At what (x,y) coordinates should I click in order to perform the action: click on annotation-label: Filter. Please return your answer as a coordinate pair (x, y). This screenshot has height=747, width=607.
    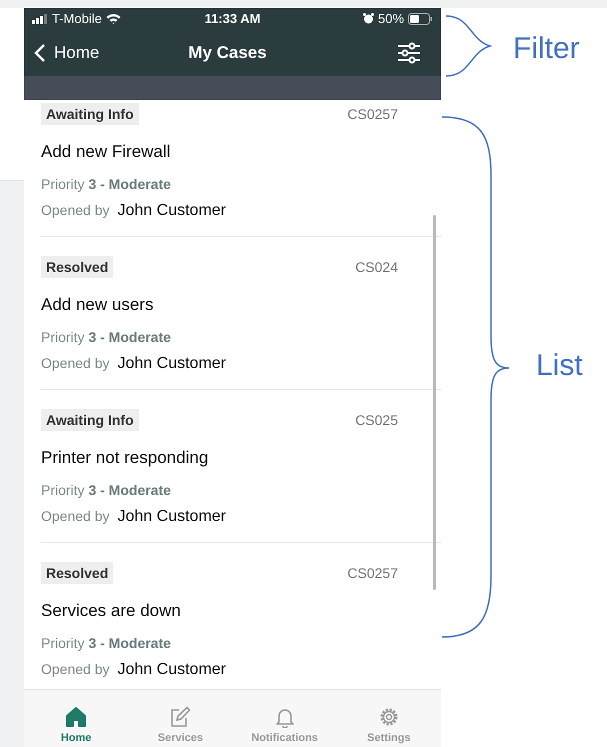
    Looking at the image, I should click on (546, 49).